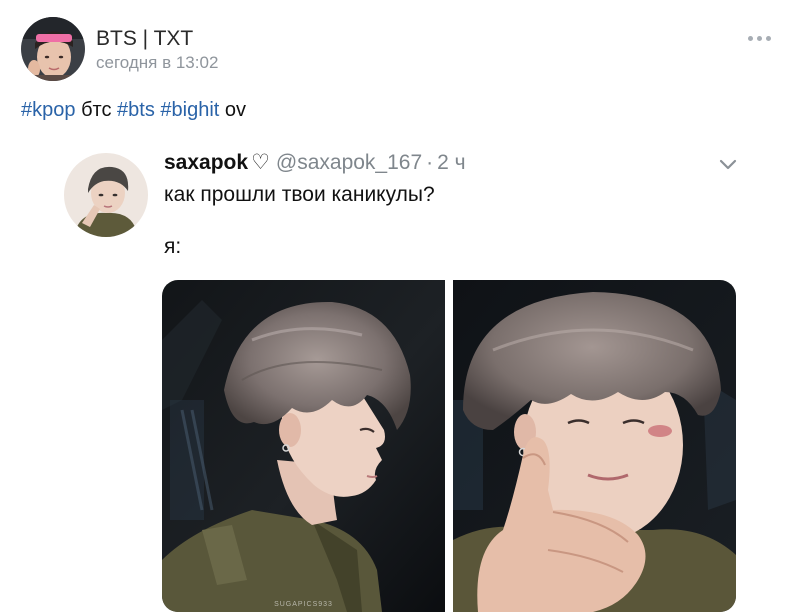 Image resolution: width=800 pixels, height=612 pixels. What do you see at coordinates (48, 110) in the screenshot?
I see `hashtag-kpop: #kpop` at bounding box center [48, 110].